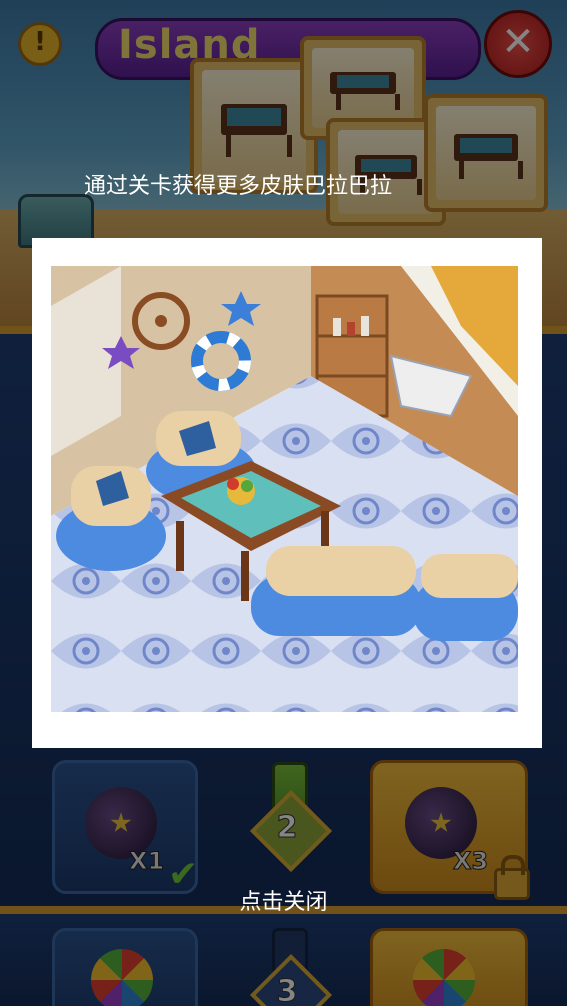  Describe the element at coordinates (283, 900) in the screenshot. I see `tap-to-close-text: 点击关闭` at that location.